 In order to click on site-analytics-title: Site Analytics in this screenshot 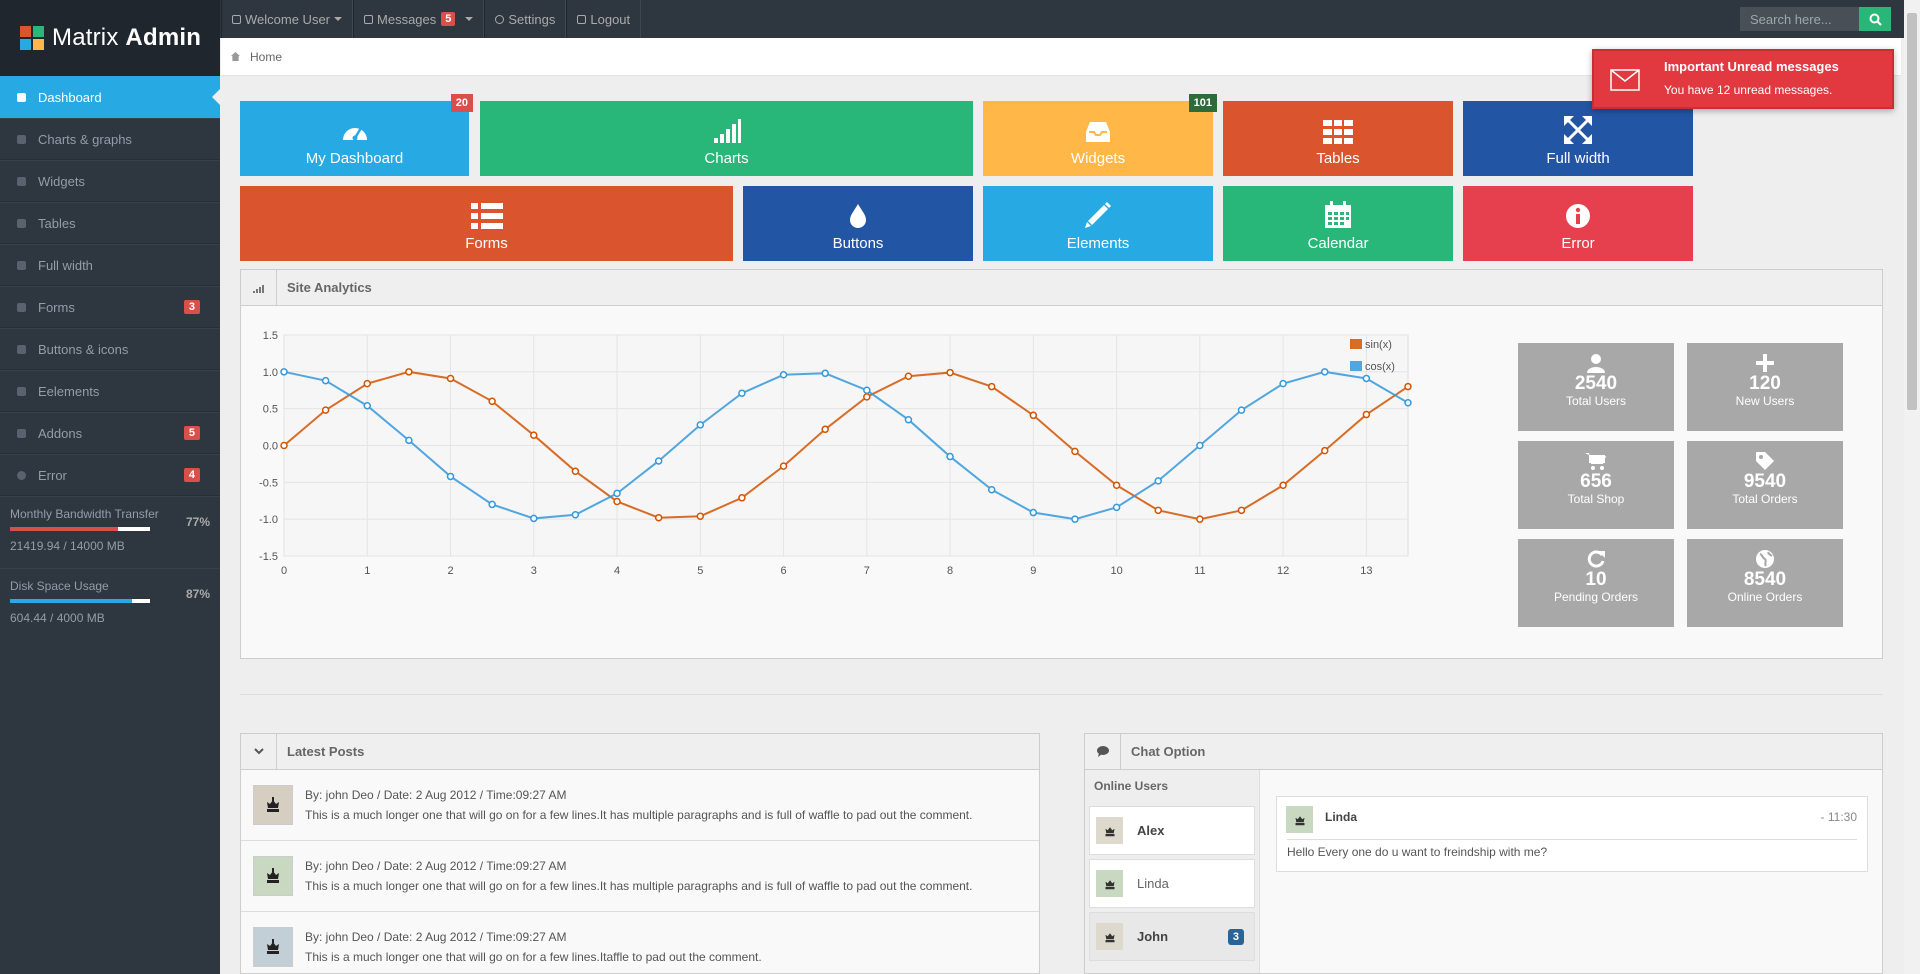, I will do `click(329, 287)`.